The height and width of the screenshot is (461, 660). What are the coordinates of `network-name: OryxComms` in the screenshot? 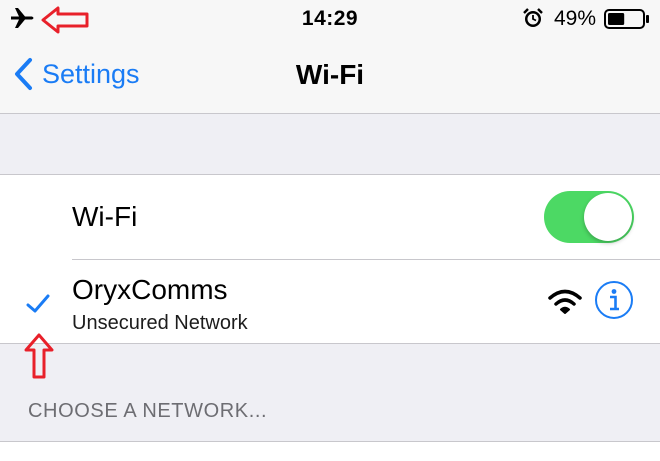 It's located at (150, 289).